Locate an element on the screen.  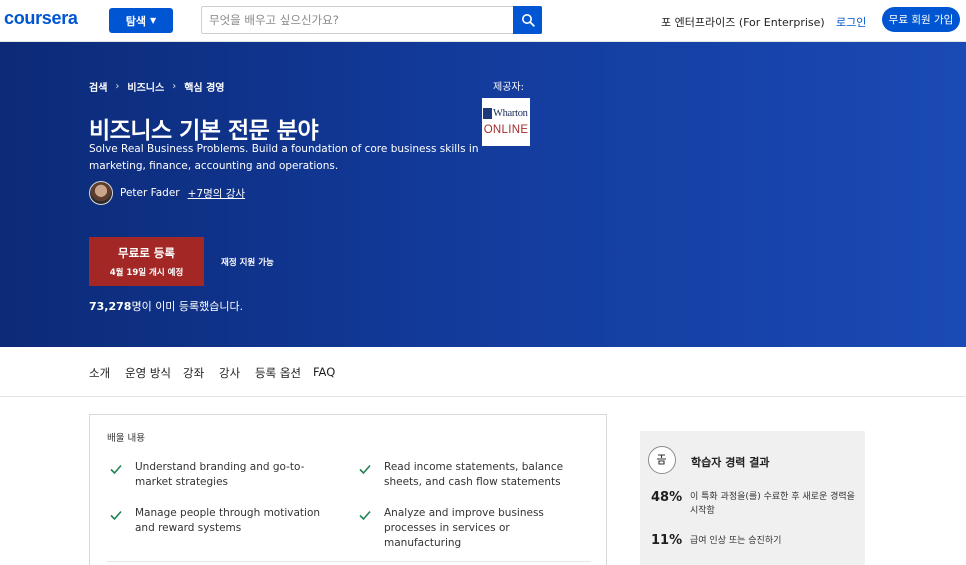
signup-button: 무료 회원 가입 is located at coordinates (921, 19).